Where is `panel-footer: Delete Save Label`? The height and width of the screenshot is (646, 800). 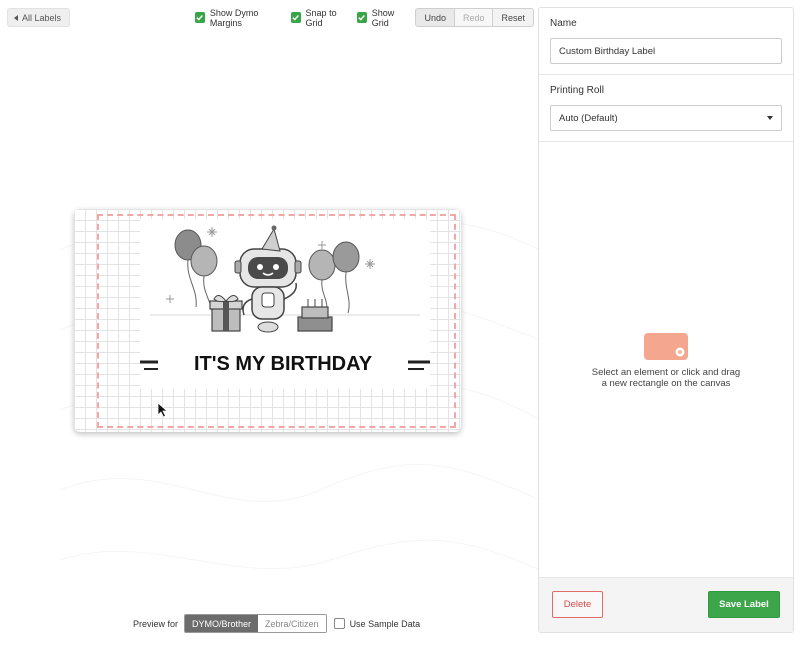 panel-footer: Delete Save Label is located at coordinates (666, 604).